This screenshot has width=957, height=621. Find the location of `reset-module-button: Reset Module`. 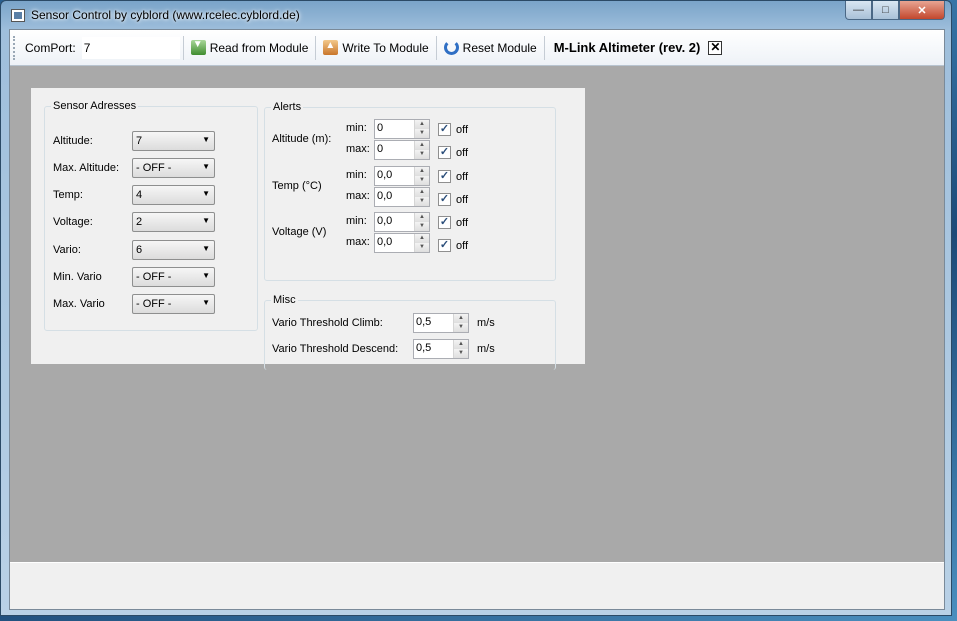

reset-module-button: Reset Module is located at coordinates (490, 48).